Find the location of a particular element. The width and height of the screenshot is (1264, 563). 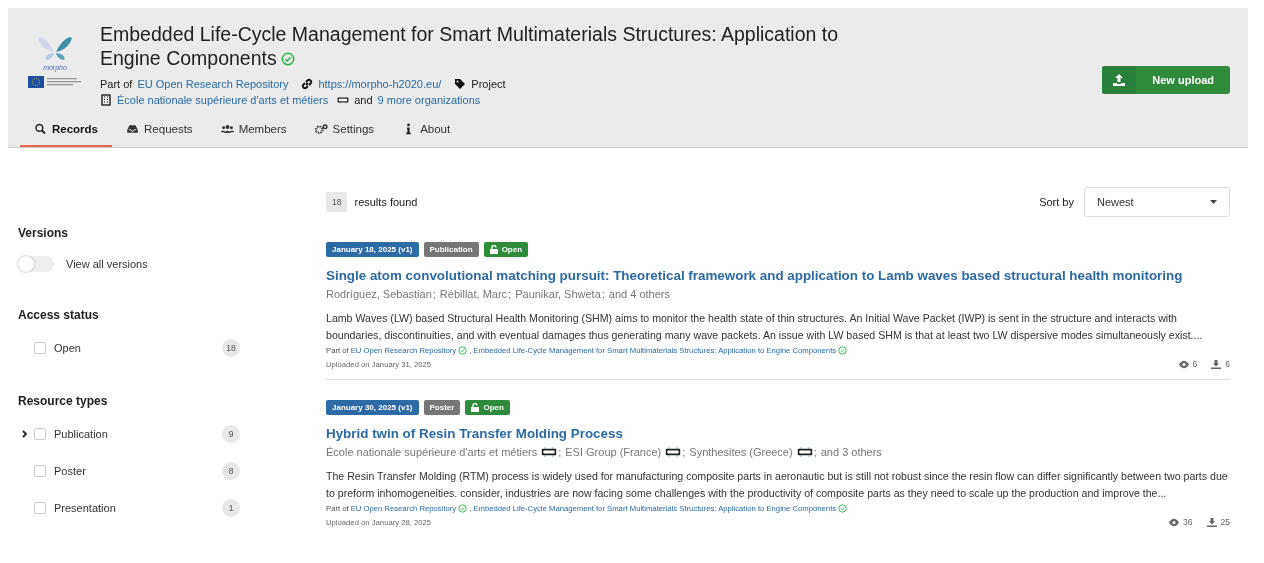

toggle-label: View all versions is located at coordinates (107, 264).